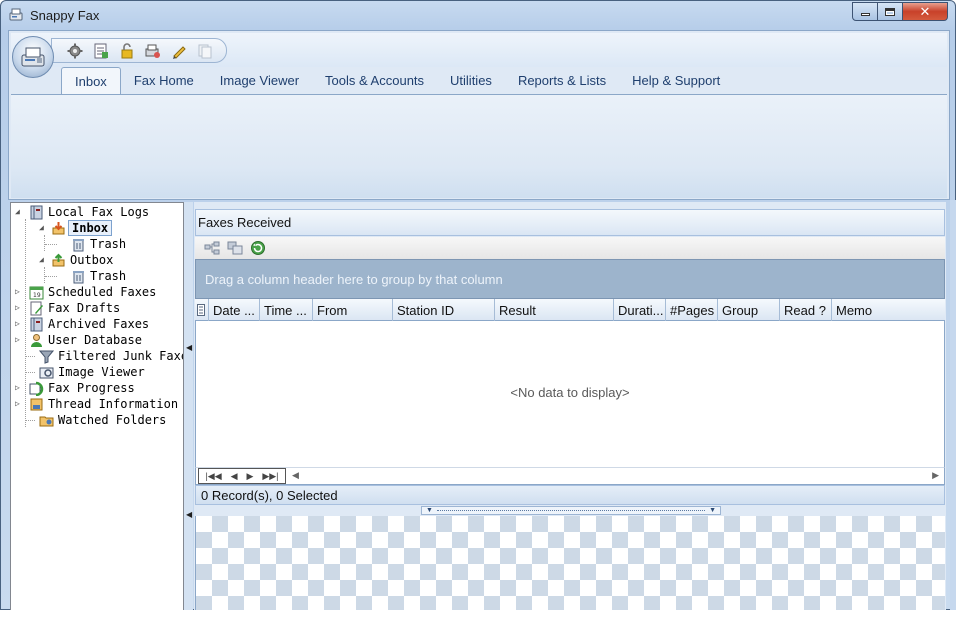  I want to click on tab-tools-accounts: Tools & Accounts, so click(374, 80).